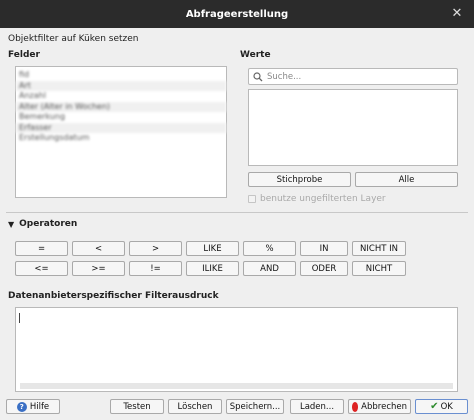 The image size is (474, 420). What do you see at coordinates (195, 406) in the screenshot?
I see `clear-button: Löschen` at bounding box center [195, 406].